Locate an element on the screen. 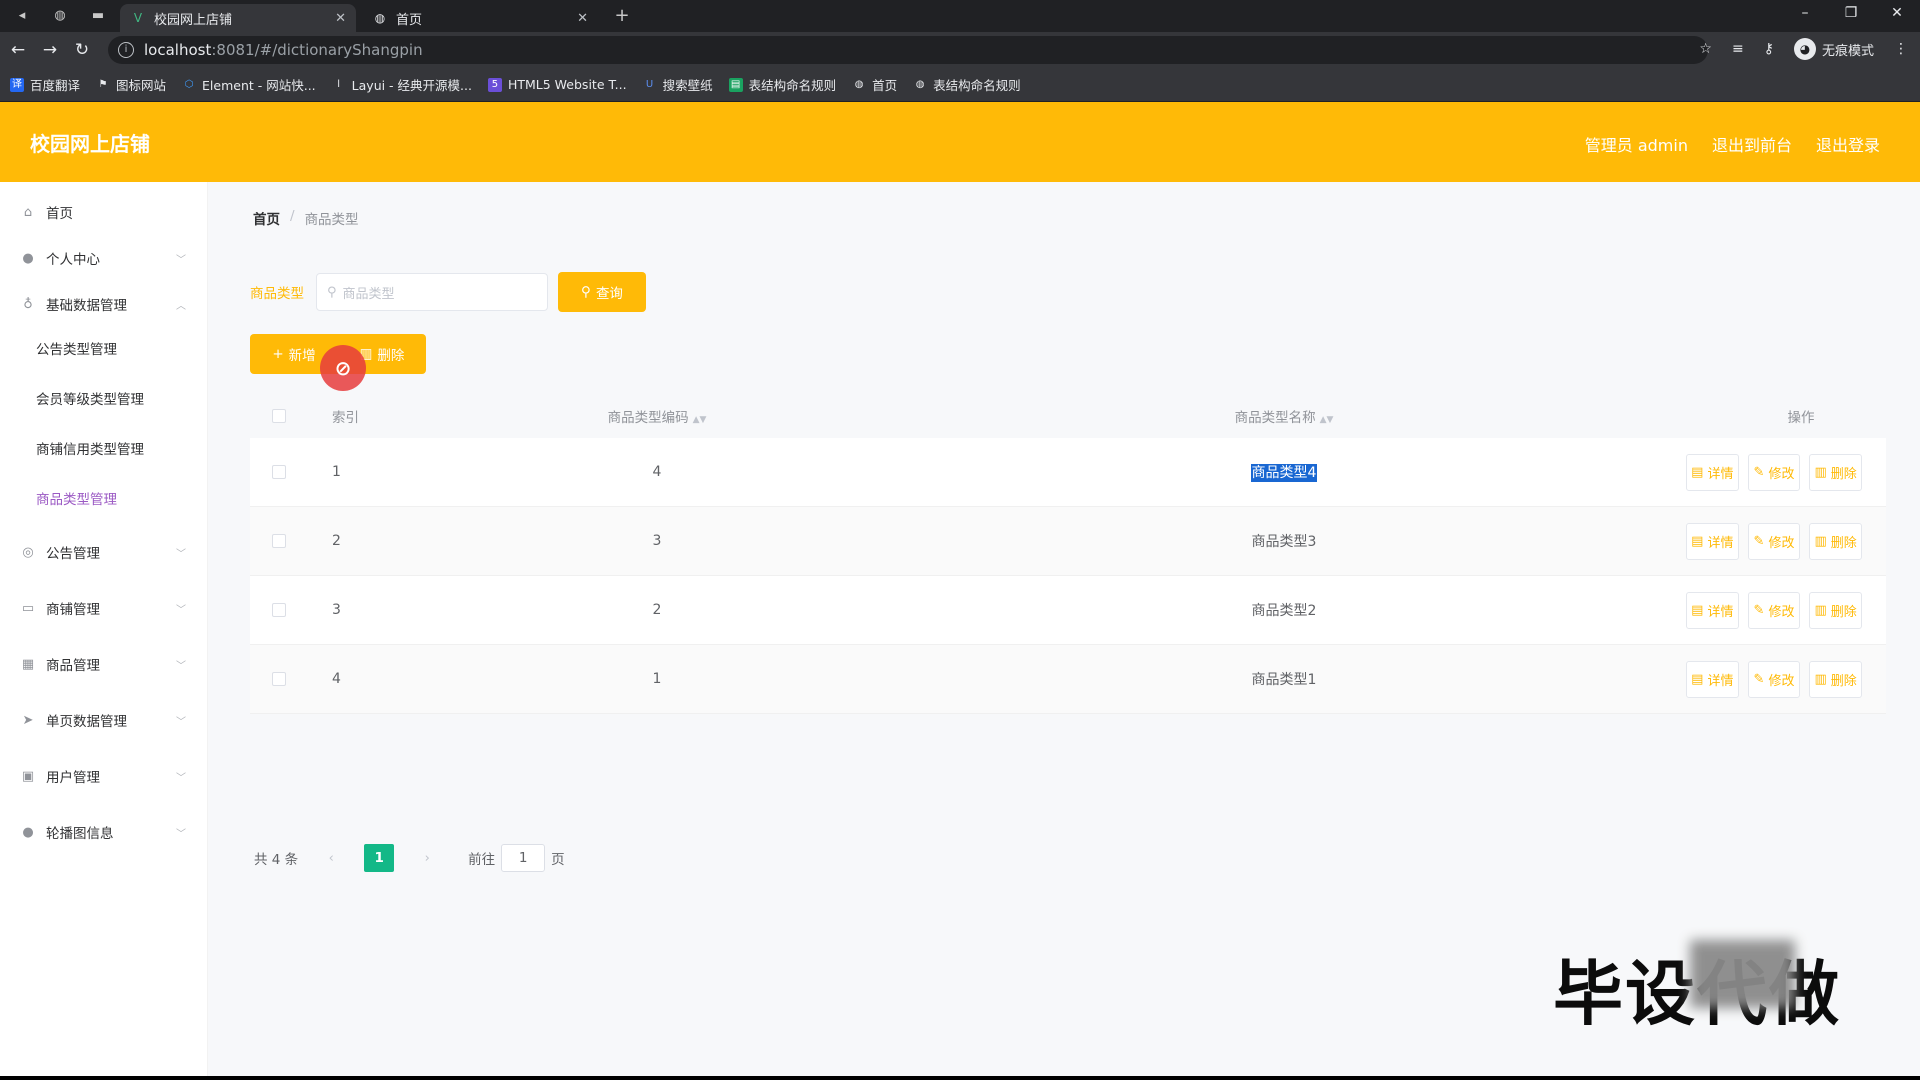 The width and height of the screenshot is (1920, 1080). back-icon: ← is located at coordinates (18, 50).